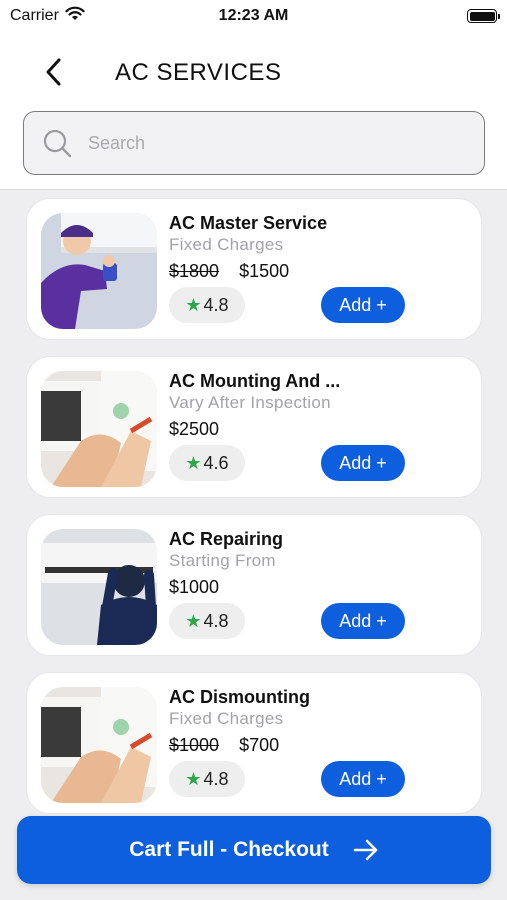  What do you see at coordinates (248, 223) in the screenshot?
I see `service-title: AC Master Service` at bounding box center [248, 223].